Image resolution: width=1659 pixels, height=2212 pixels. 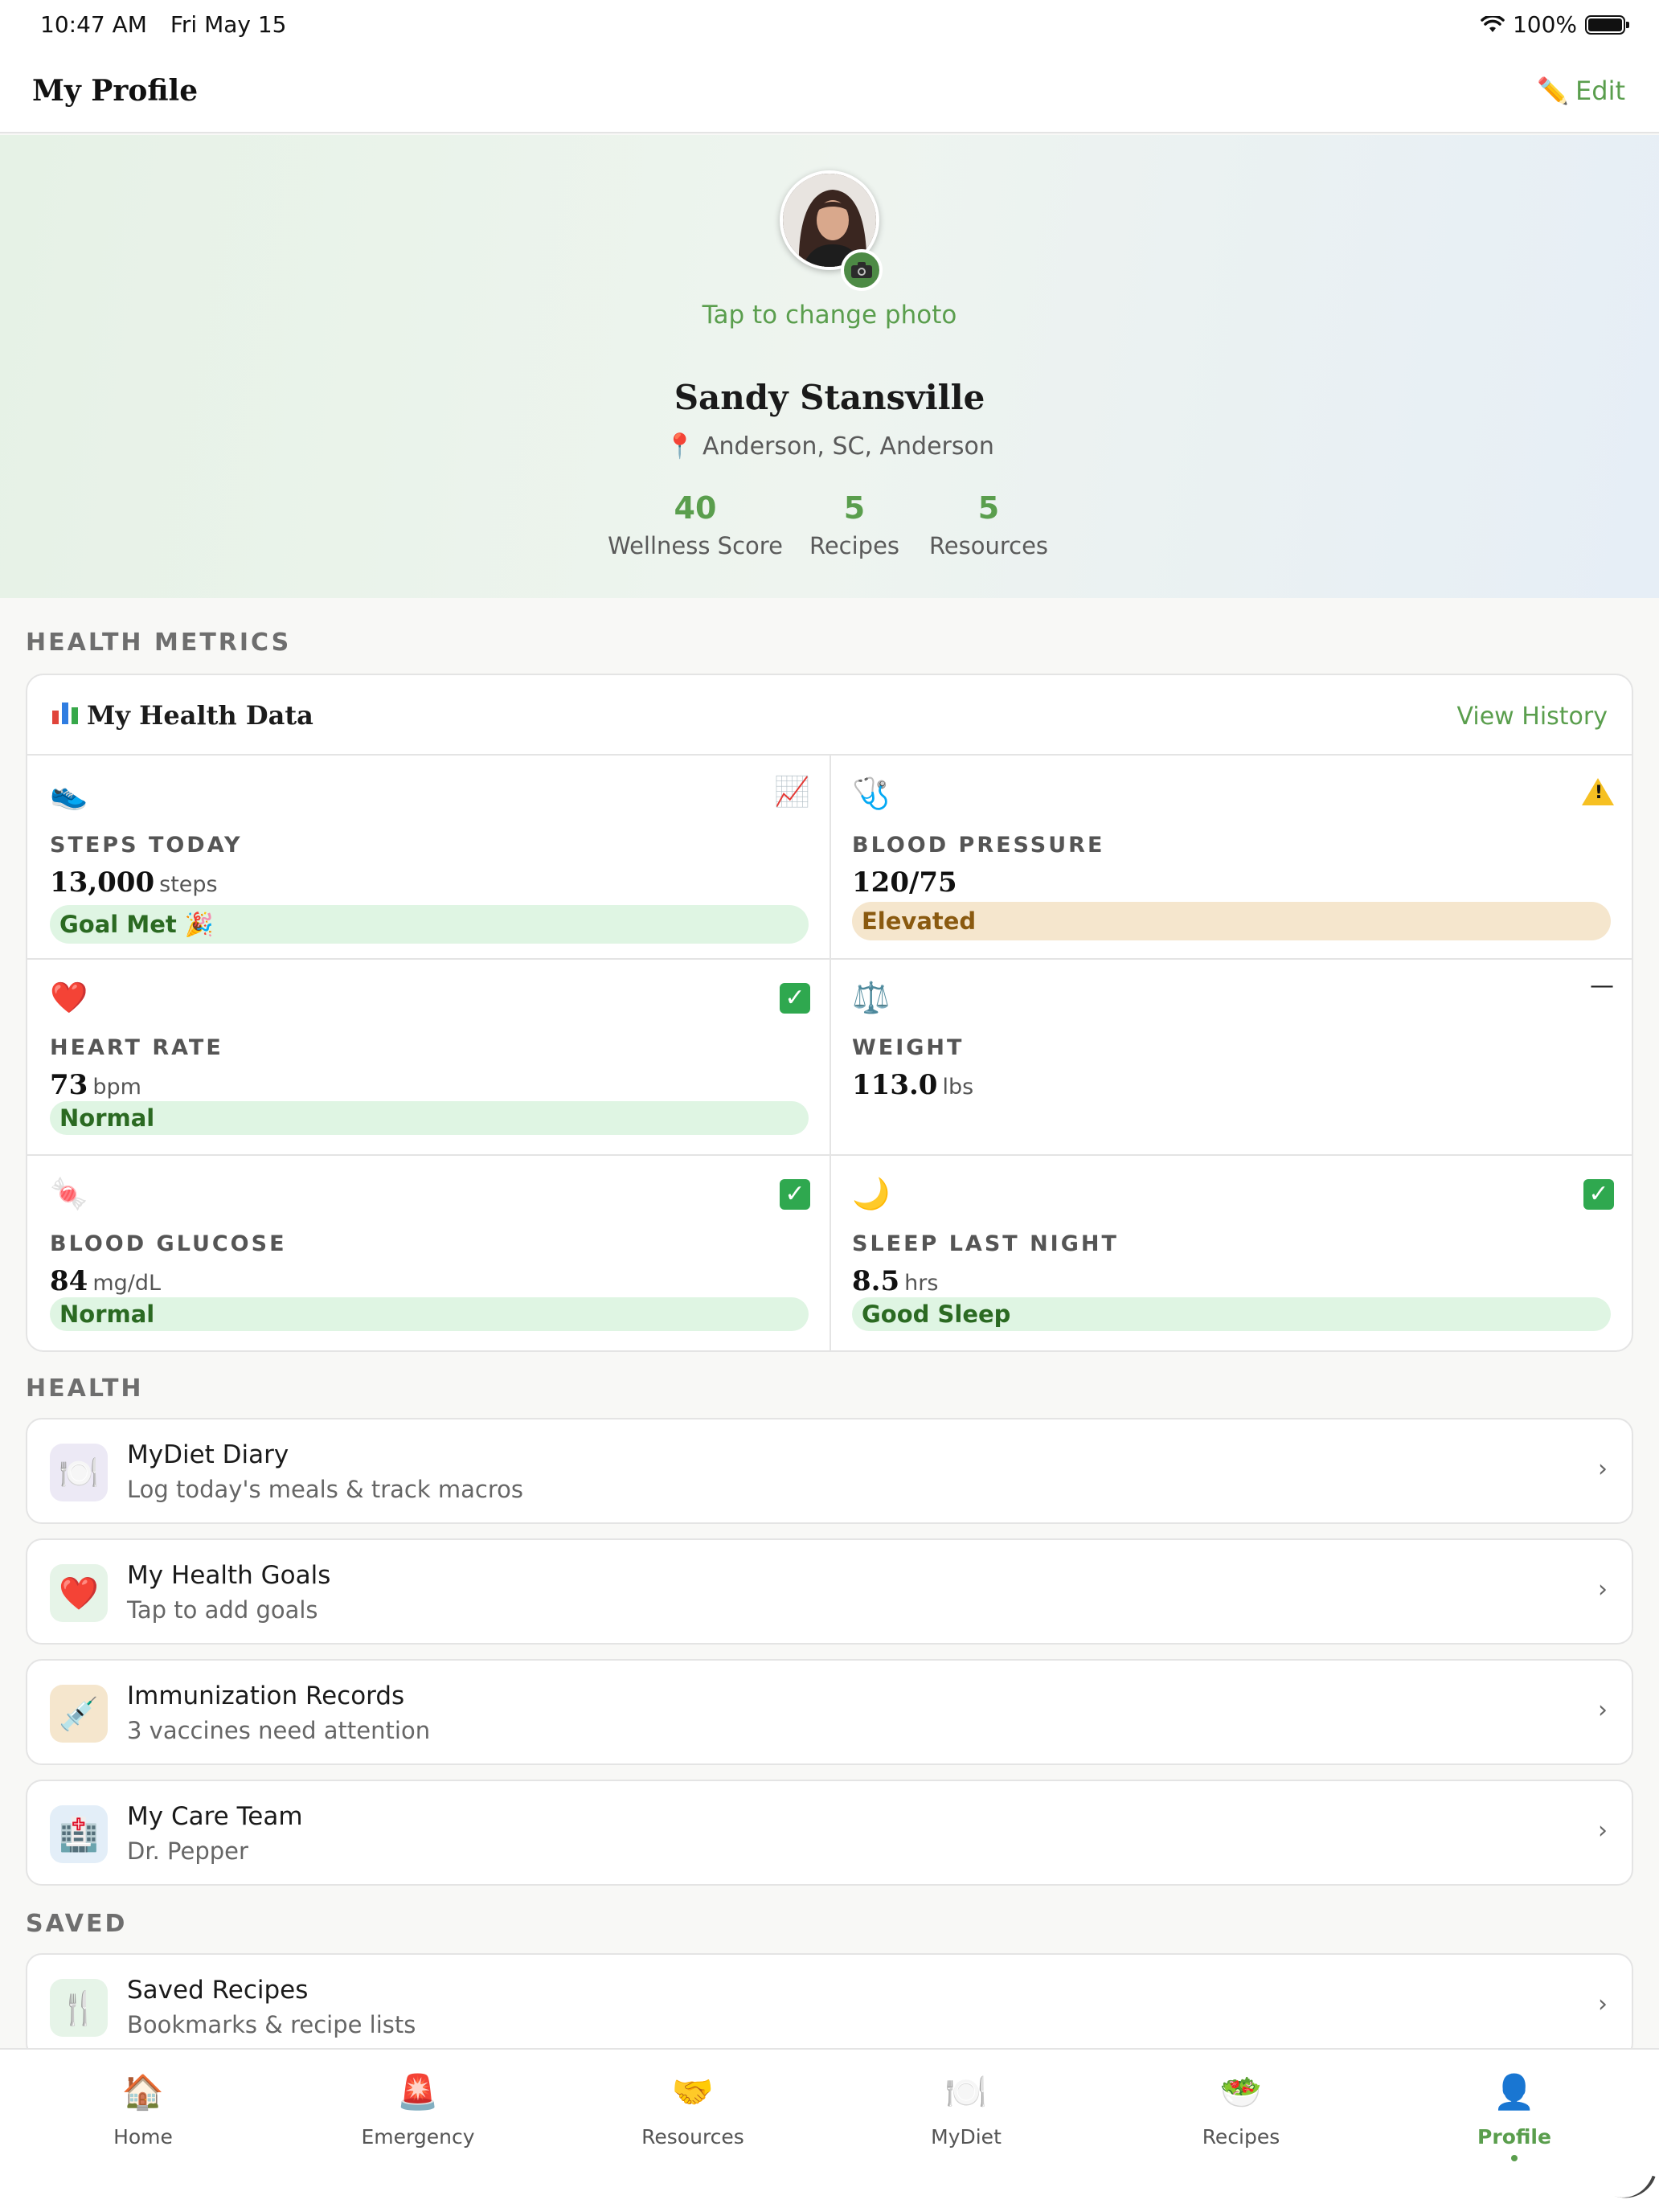 I want to click on section-saved: SAVED, so click(x=77, y=1924).